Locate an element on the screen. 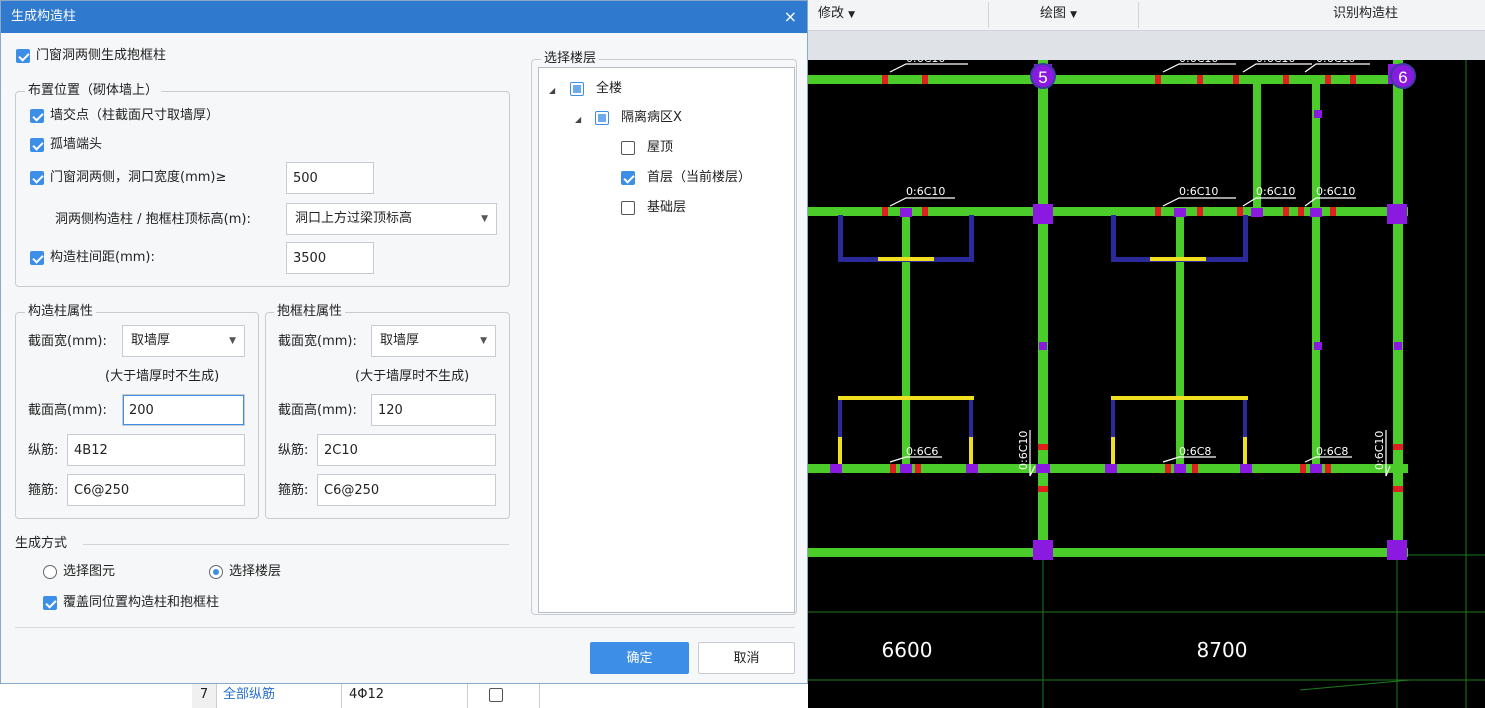 This screenshot has height=708, width=1485. isolated-end-checkbox is located at coordinates (37, 145).